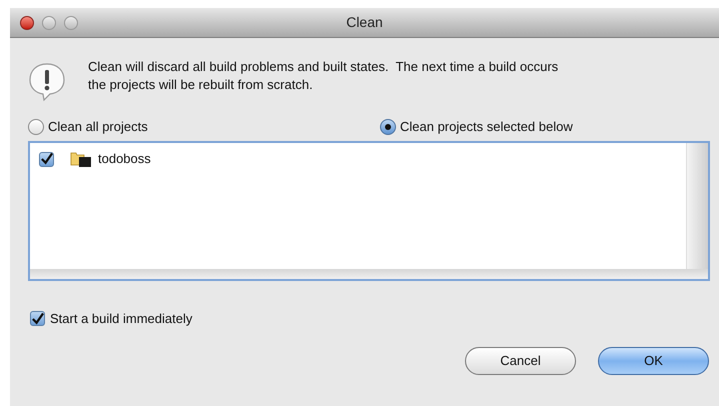 This screenshot has width=719, height=406. What do you see at coordinates (653, 360) in the screenshot?
I see `ok-button: OK` at bounding box center [653, 360].